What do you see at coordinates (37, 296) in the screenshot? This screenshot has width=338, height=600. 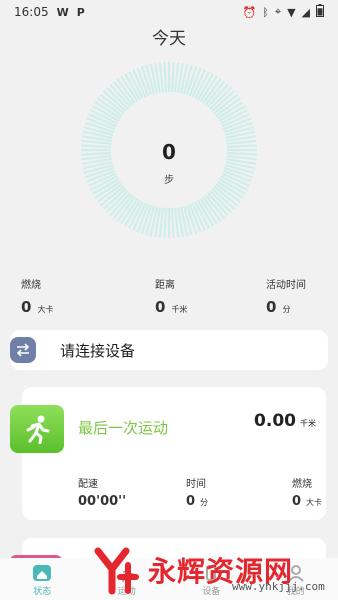 I see `stat-burn: 燃烧 0 大卡` at bounding box center [37, 296].